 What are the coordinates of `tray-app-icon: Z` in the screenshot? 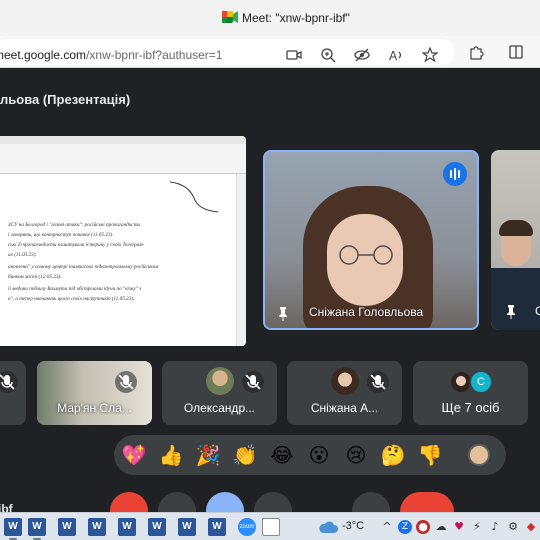 It's located at (405, 527).